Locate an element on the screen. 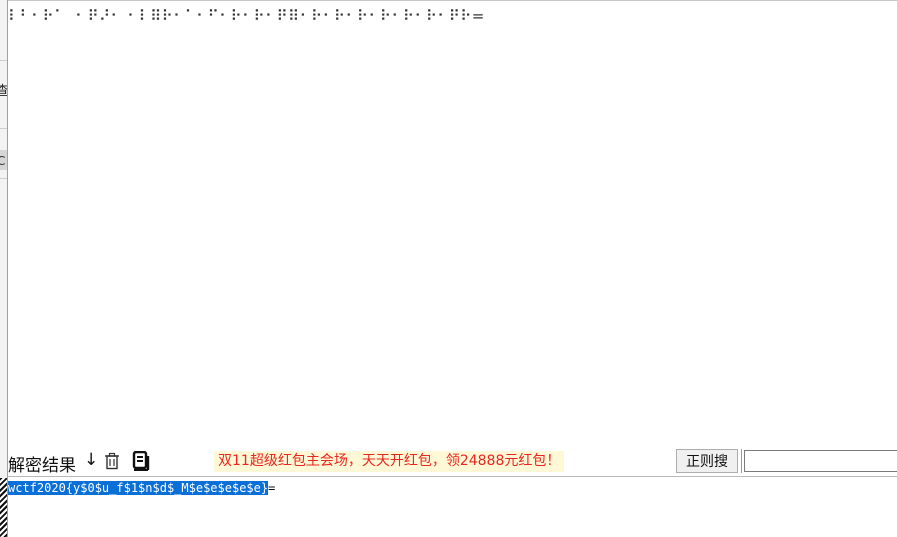  toolbar-divider is located at coordinates (741, 461).